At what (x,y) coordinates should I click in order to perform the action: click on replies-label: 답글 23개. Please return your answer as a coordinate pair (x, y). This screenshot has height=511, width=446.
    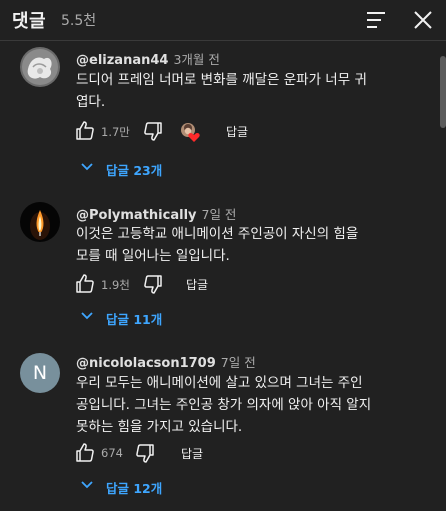
    Looking at the image, I should click on (134, 170).